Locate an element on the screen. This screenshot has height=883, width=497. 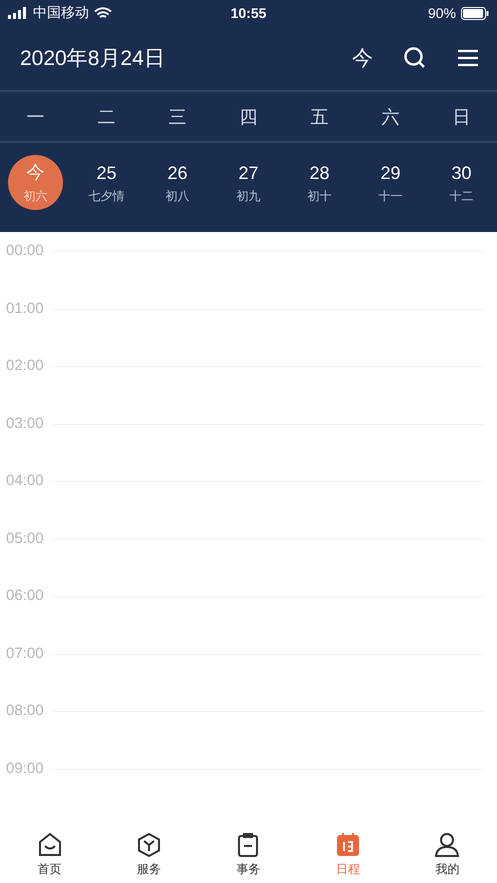
day-cell: 25 七夕情 is located at coordinates (106, 183).